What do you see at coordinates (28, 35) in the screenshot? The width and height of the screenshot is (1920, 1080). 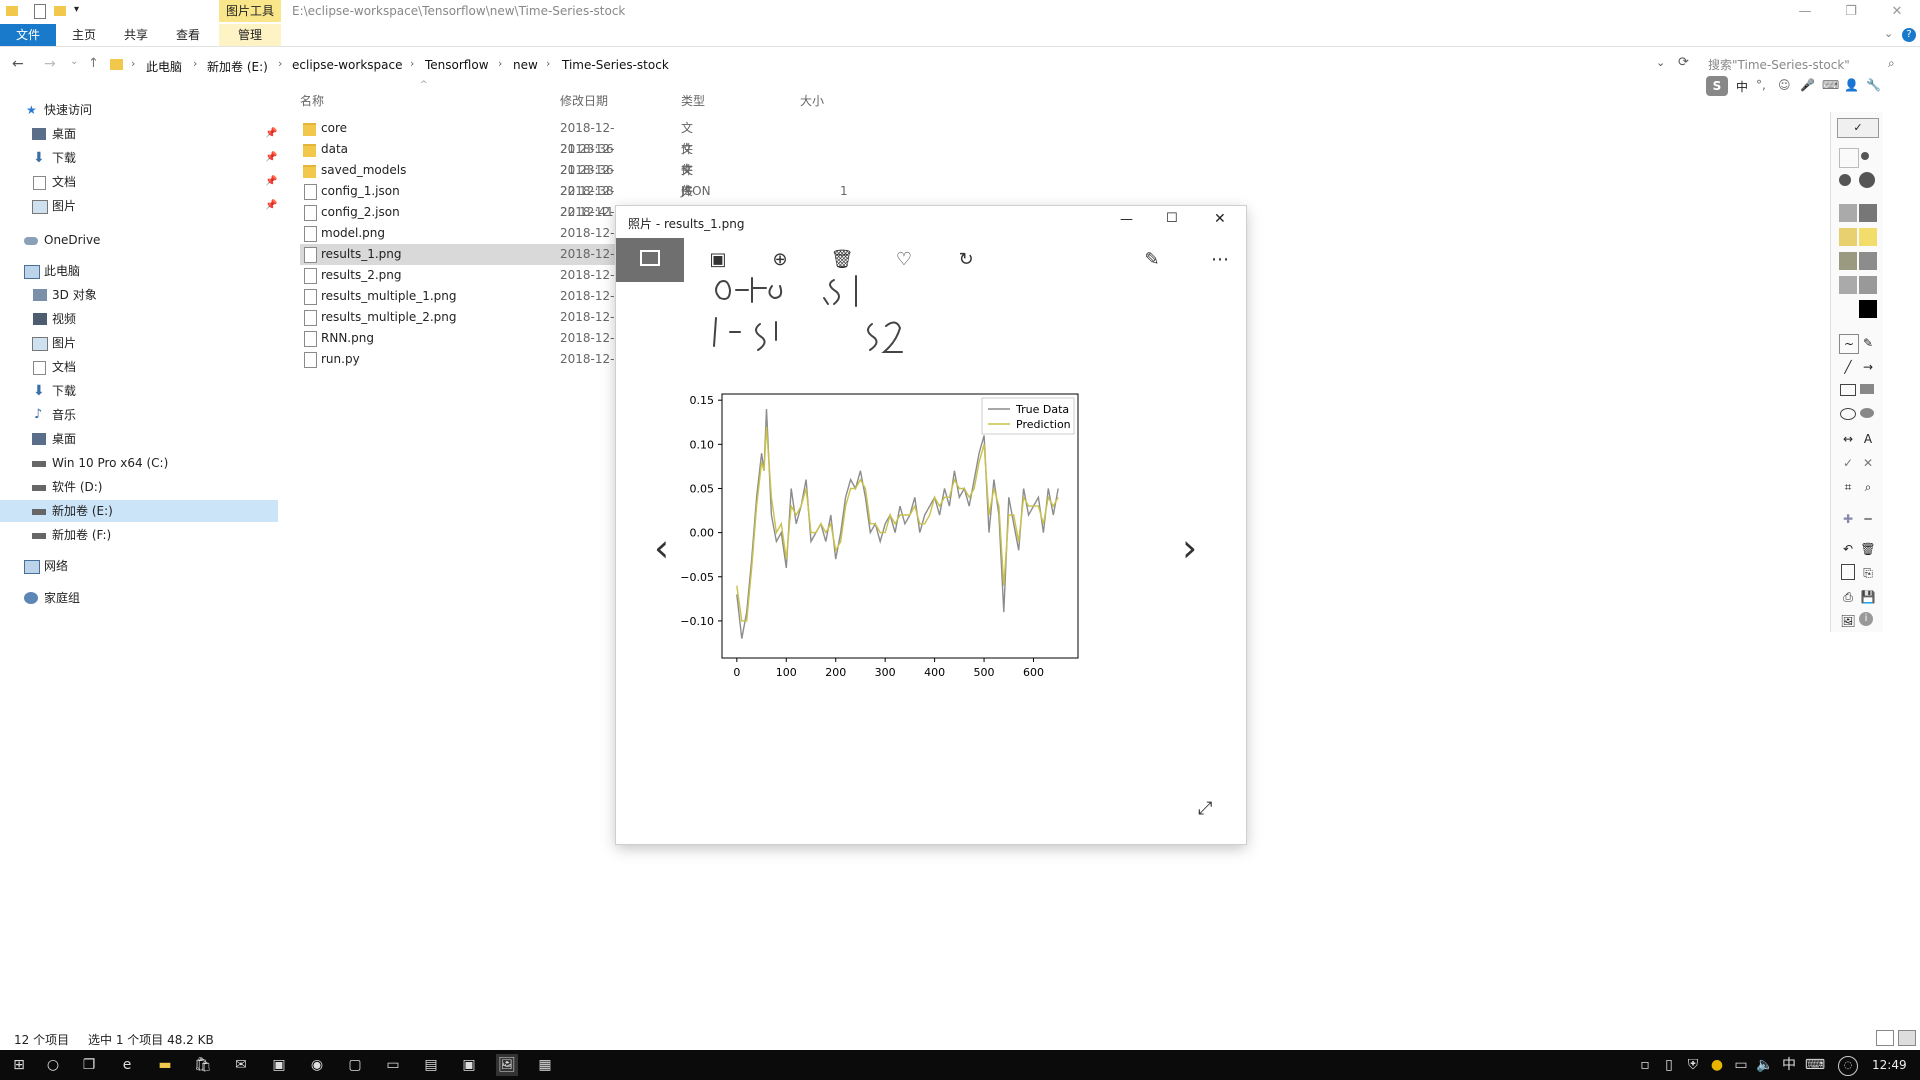 I see `tab-file: 文件` at bounding box center [28, 35].